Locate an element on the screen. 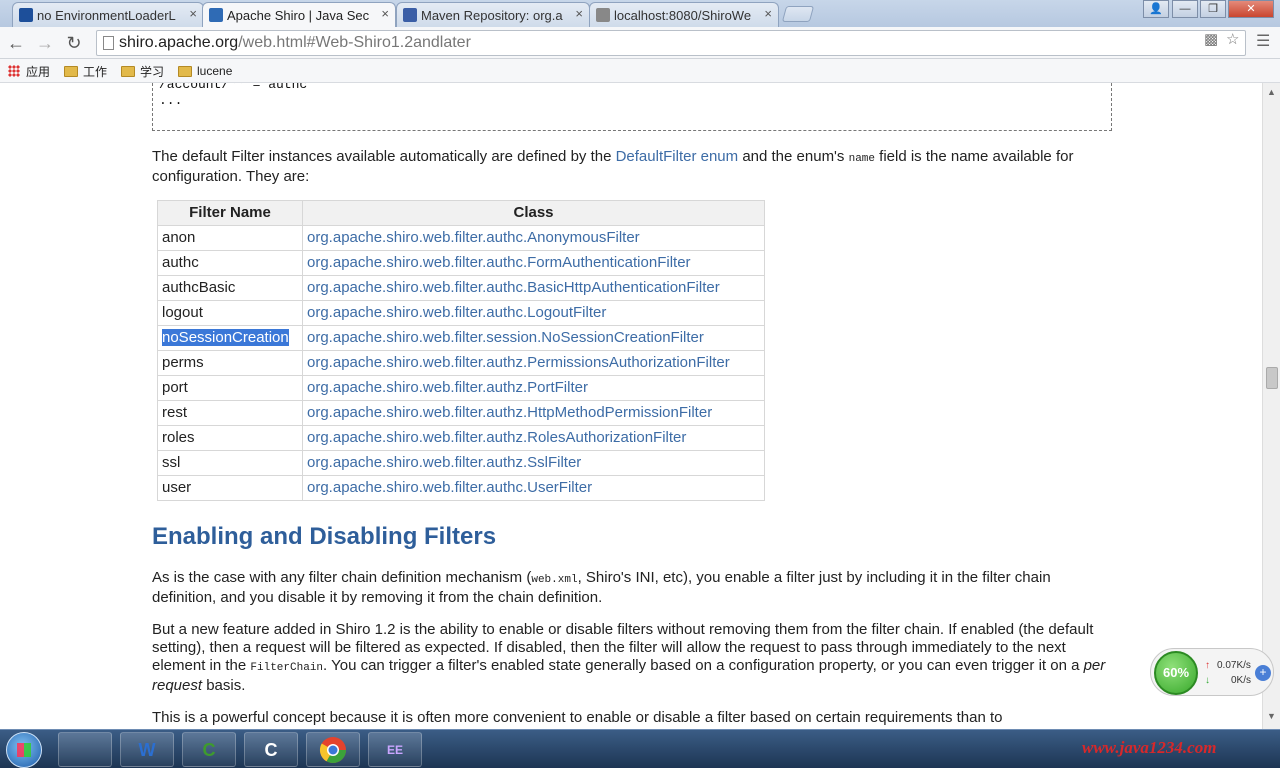 This screenshot has height=777, width=1280. start-button is located at coordinates (24, 750).